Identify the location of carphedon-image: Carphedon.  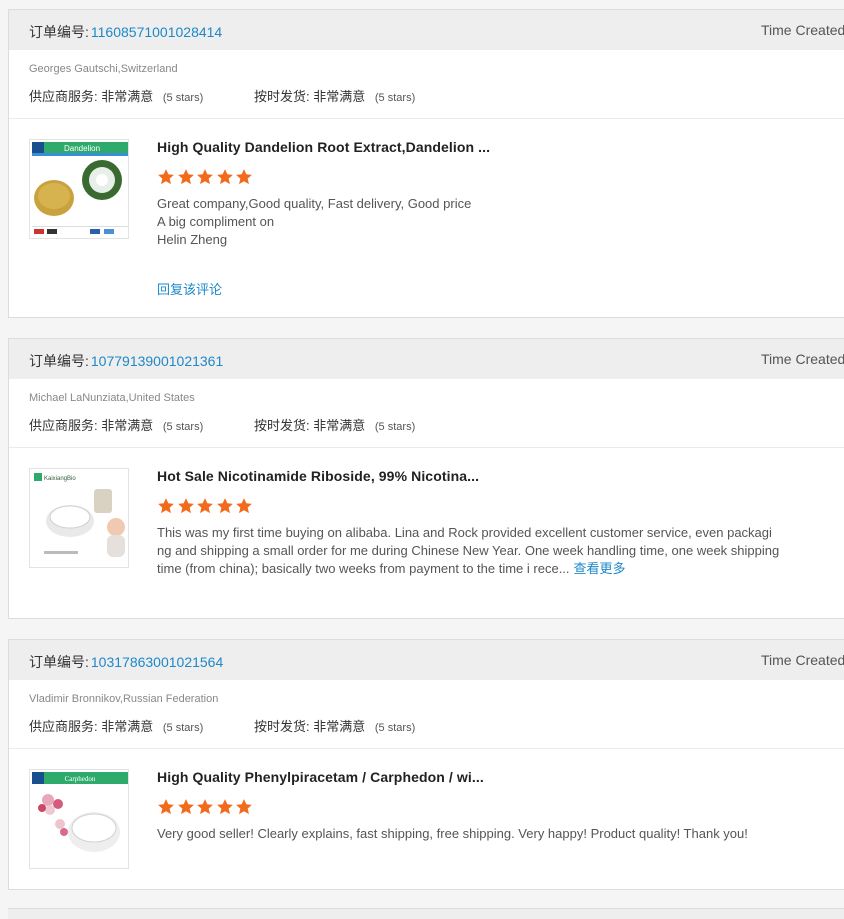
(79, 819).